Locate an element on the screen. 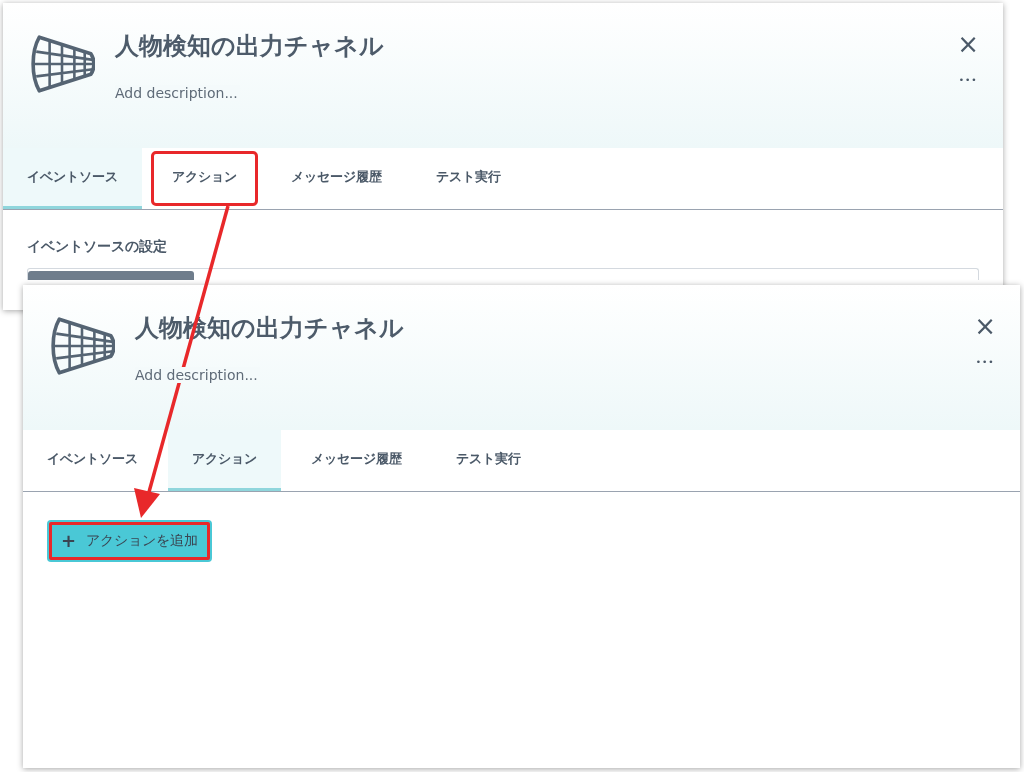 The image size is (1024, 772). panel-title: 人物検知の出力チャネル is located at coordinates (250, 46).